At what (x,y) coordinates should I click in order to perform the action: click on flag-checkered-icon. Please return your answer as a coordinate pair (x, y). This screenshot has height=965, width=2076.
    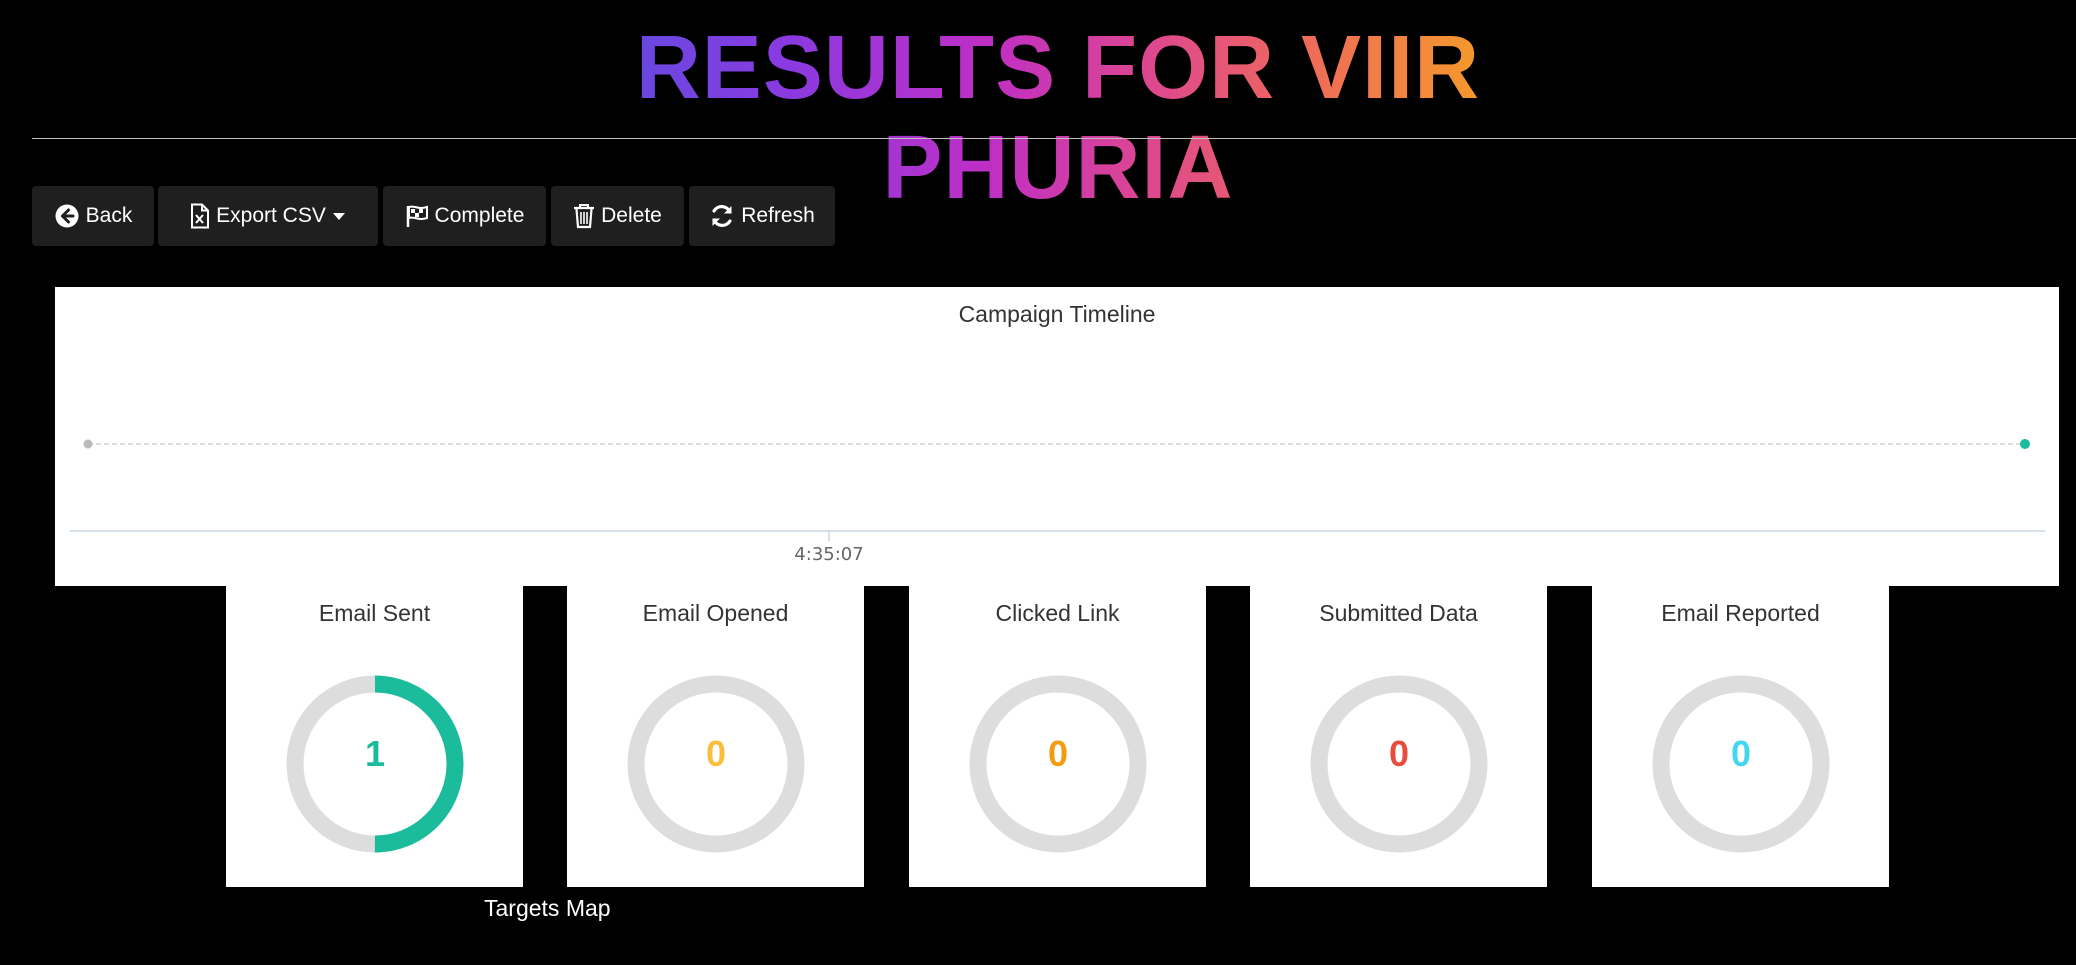
    Looking at the image, I should click on (417, 216).